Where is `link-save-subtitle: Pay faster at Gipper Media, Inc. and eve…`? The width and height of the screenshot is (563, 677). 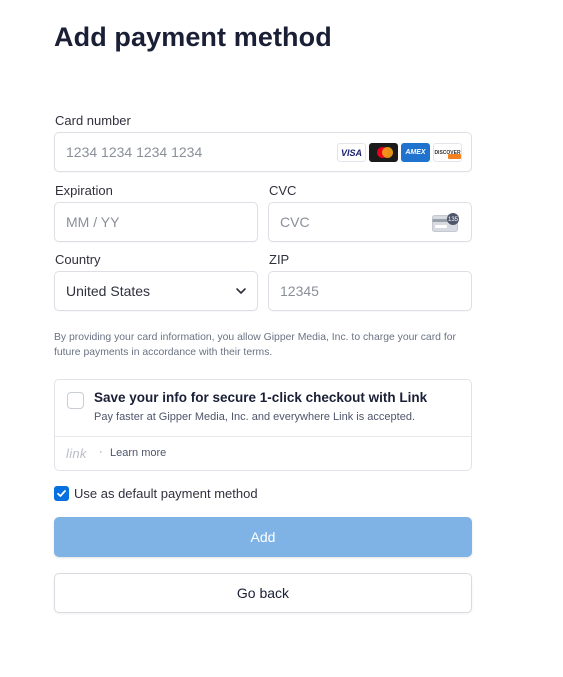
link-save-subtitle: Pay faster at Gipper Media, Inc. and eve… is located at coordinates (254, 417).